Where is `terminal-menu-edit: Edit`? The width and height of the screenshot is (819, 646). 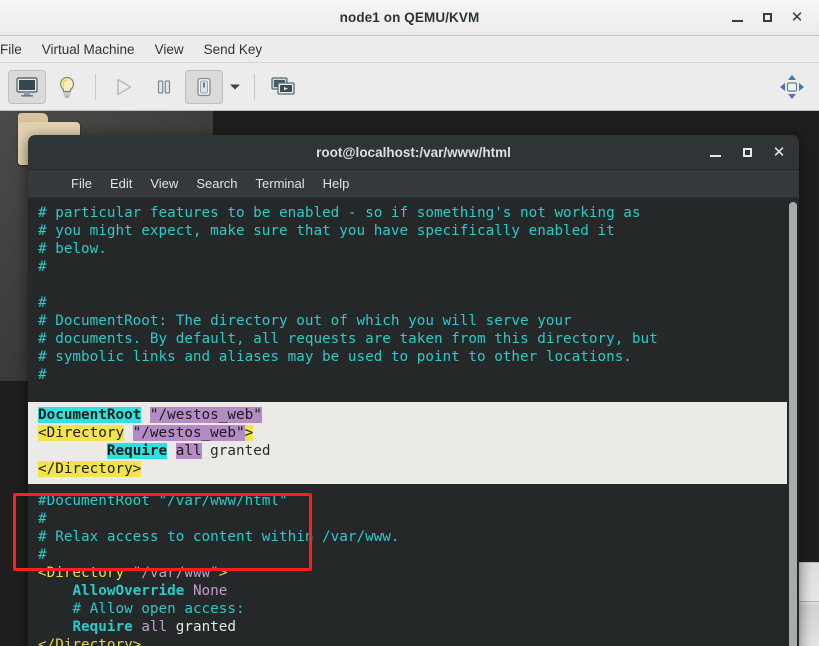 terminal-menu-edit: Edit is located at coordinates (121, 183).